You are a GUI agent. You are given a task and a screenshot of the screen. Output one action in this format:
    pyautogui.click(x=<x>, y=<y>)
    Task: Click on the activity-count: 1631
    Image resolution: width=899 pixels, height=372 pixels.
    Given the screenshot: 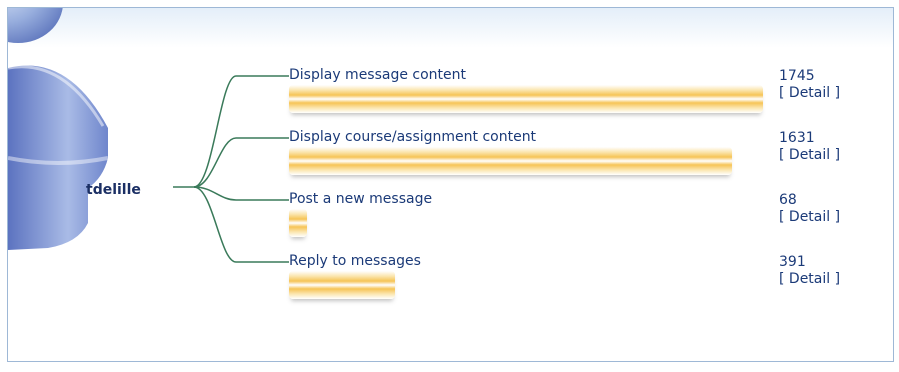 What is the action you would take?
    pyautogui.click(x=797, y=138)
    